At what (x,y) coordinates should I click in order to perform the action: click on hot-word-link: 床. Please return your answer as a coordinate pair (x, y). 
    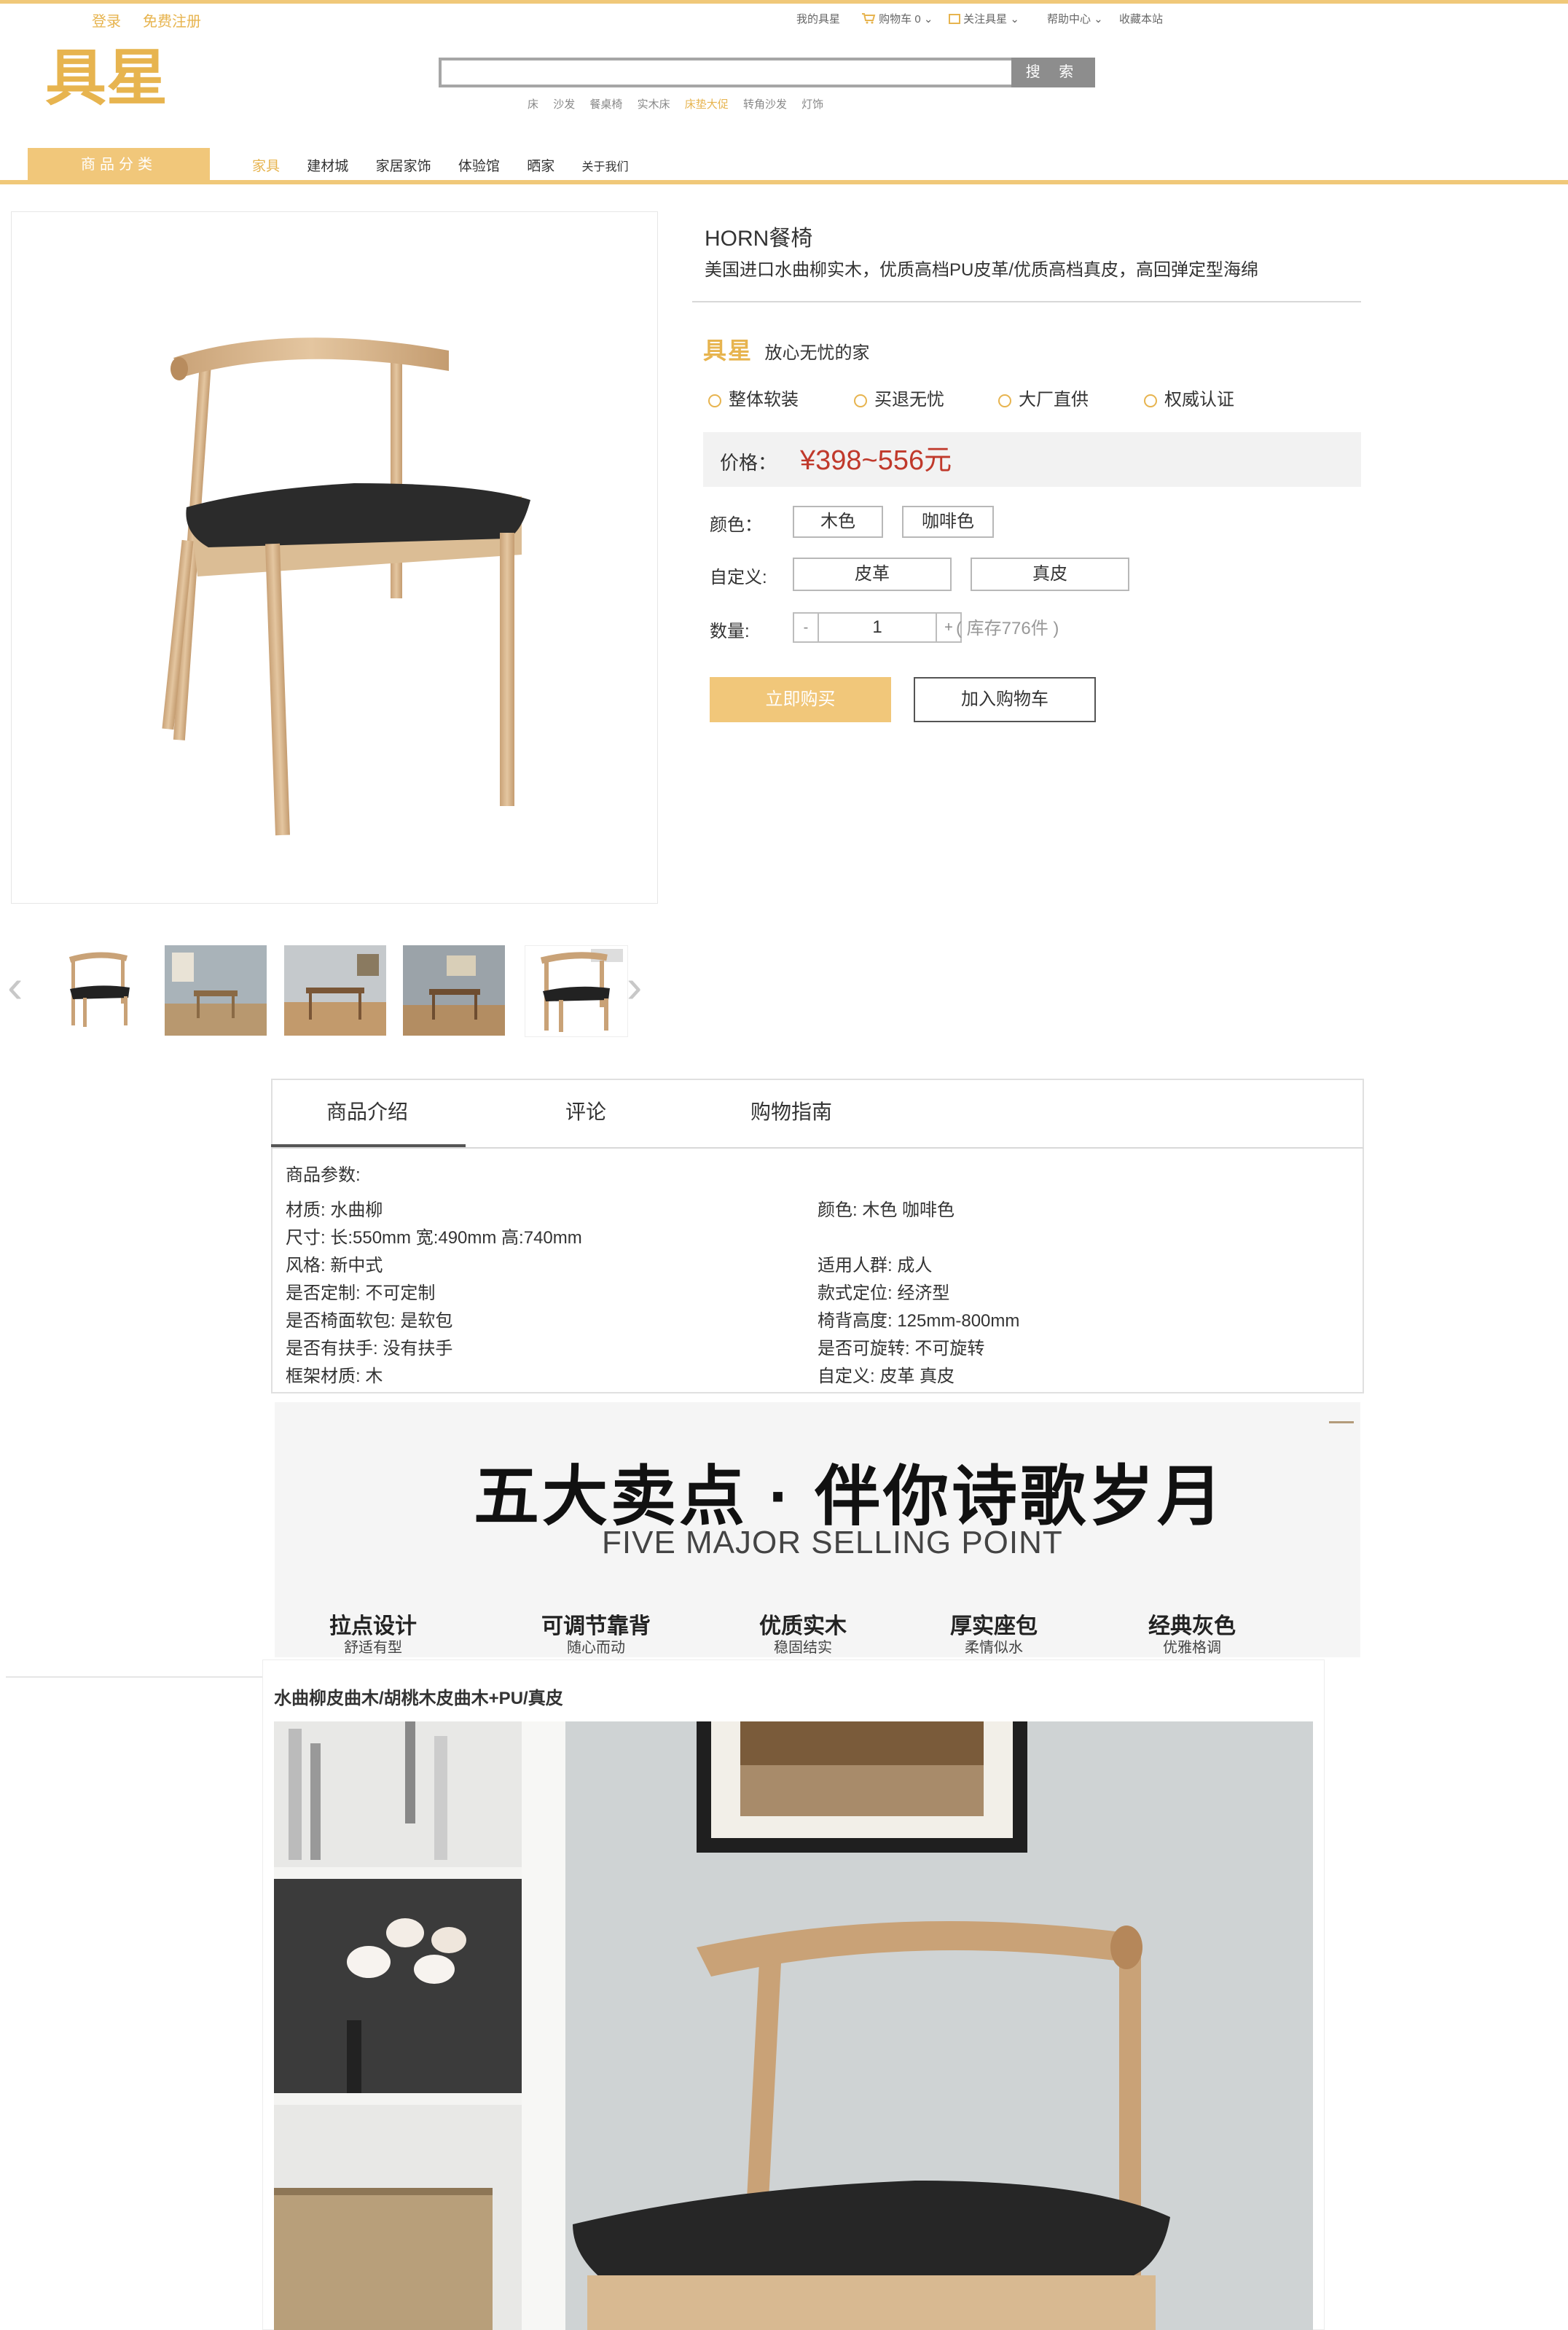
    Looking at the image, I should click on (533, 104).